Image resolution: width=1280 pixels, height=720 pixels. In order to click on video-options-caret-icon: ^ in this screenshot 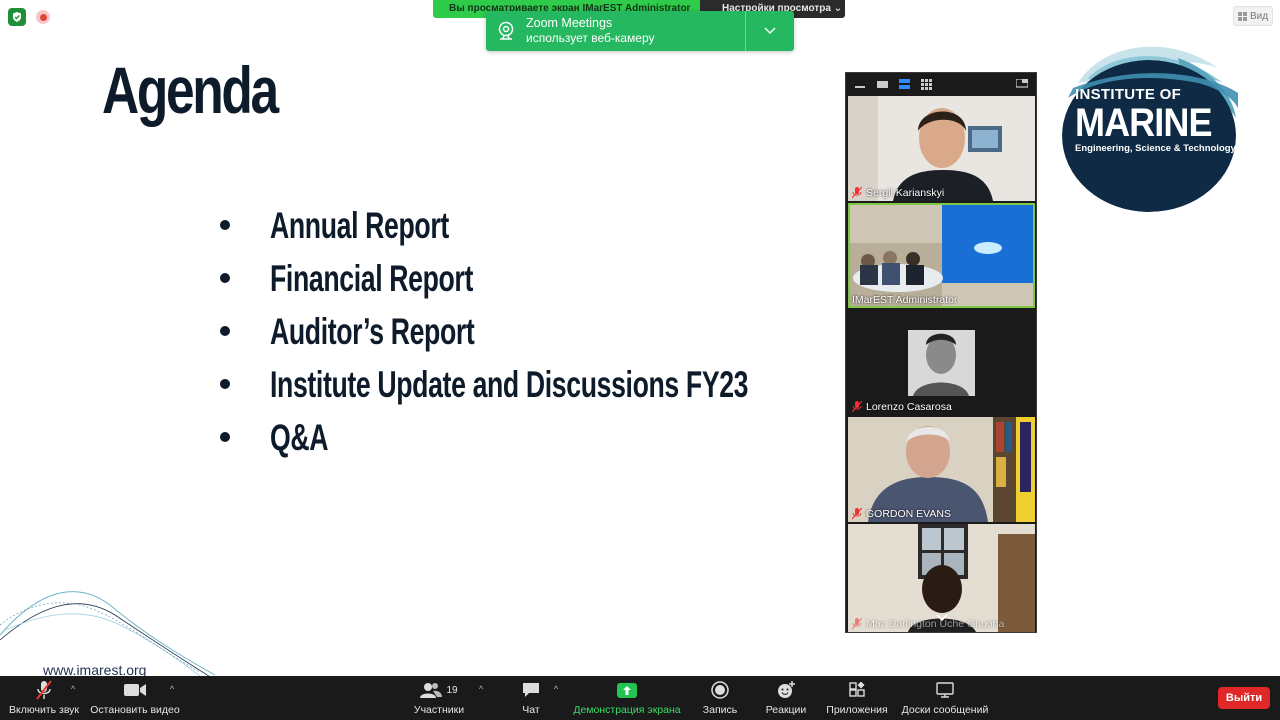, I will do `click(172, 689)`.